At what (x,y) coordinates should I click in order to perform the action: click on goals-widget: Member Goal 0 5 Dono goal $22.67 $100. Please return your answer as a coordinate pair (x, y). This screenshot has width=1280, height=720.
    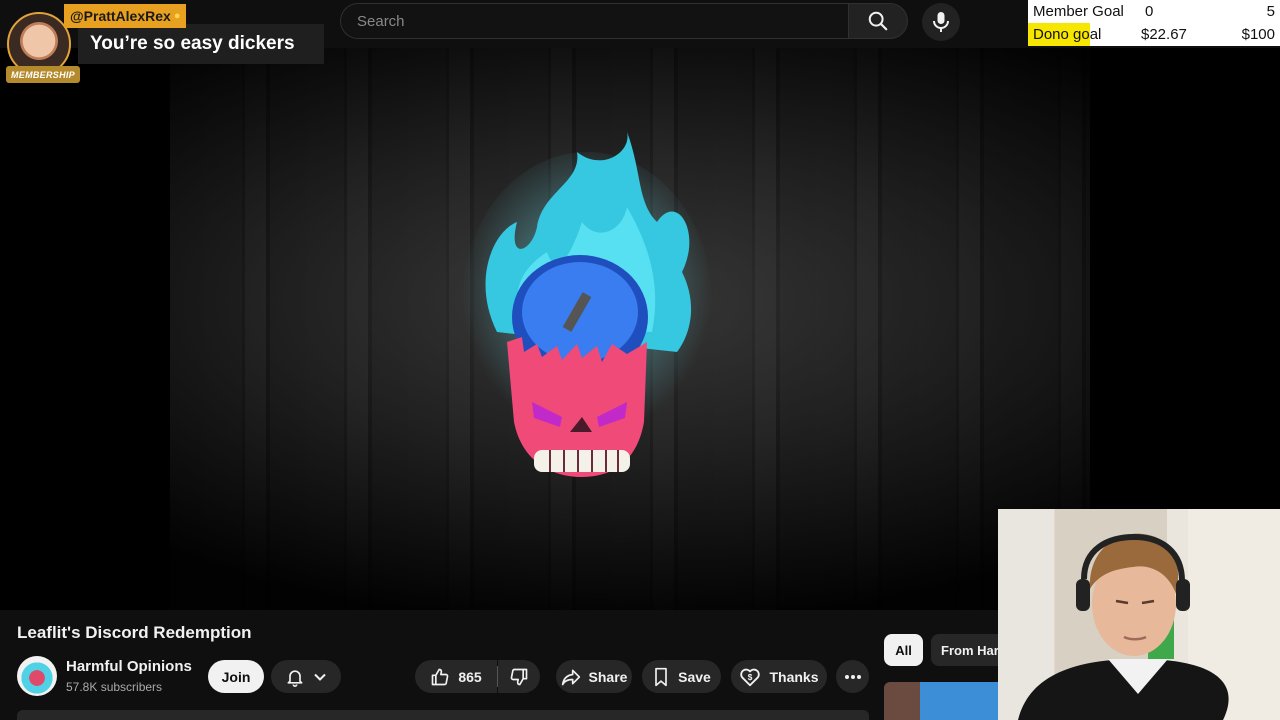
    Looking at the image, I should click on (1154, 23).